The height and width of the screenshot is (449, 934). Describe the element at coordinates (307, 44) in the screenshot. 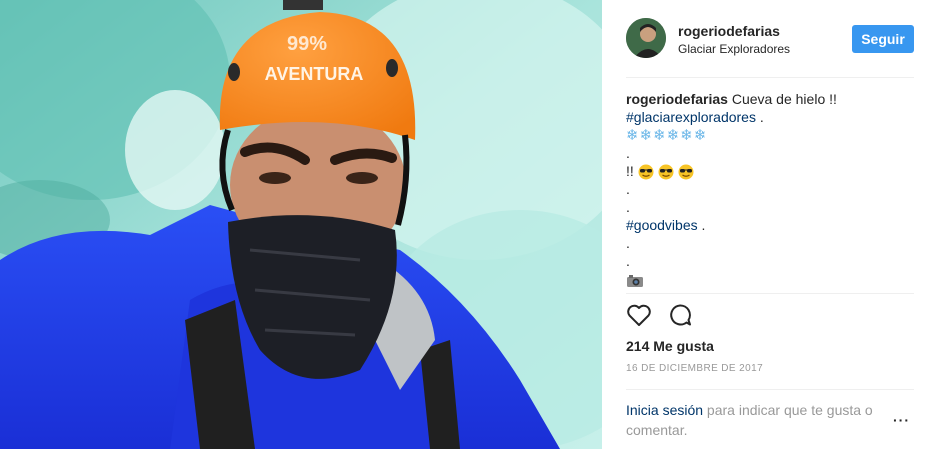

I see `helmet-text-line1: 99%` at that location.